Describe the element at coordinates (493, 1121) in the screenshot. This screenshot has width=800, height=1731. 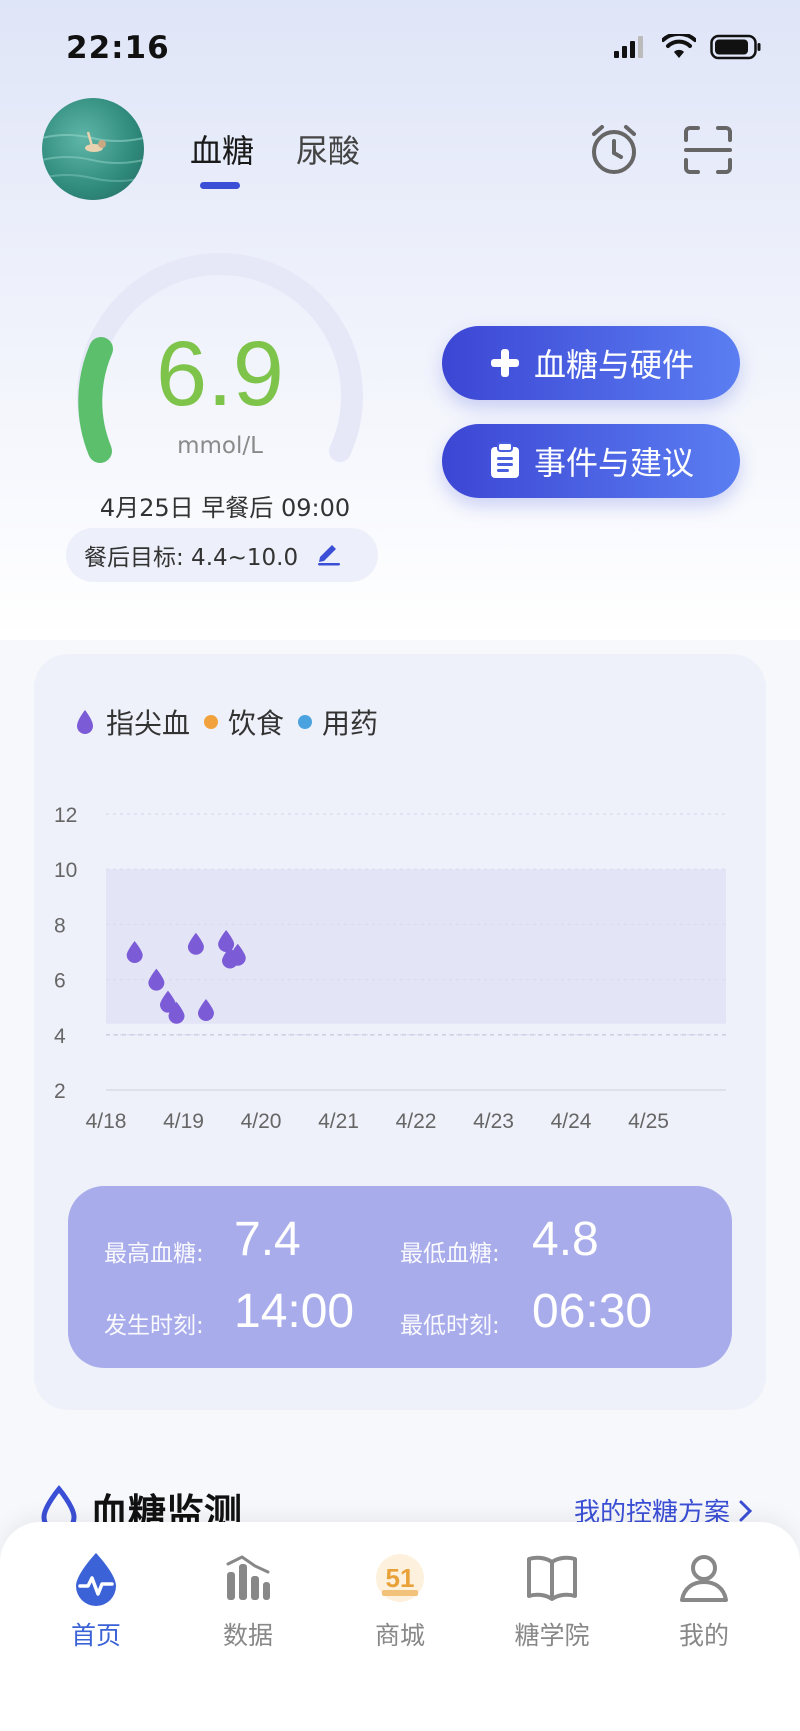
I see `x-tick-label: 4/23` at that location.